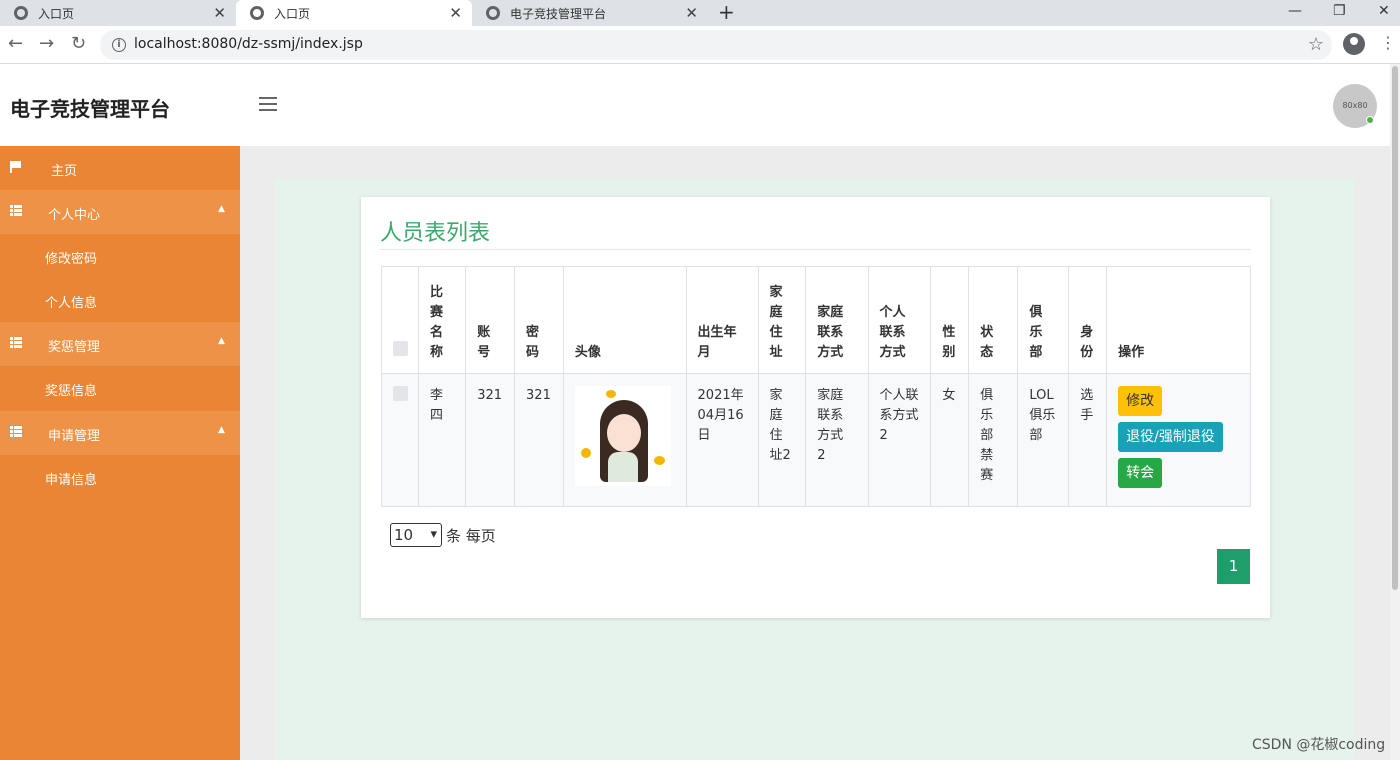  I want to click on cell-club: LOL俱乐部, so click(1043, 440).